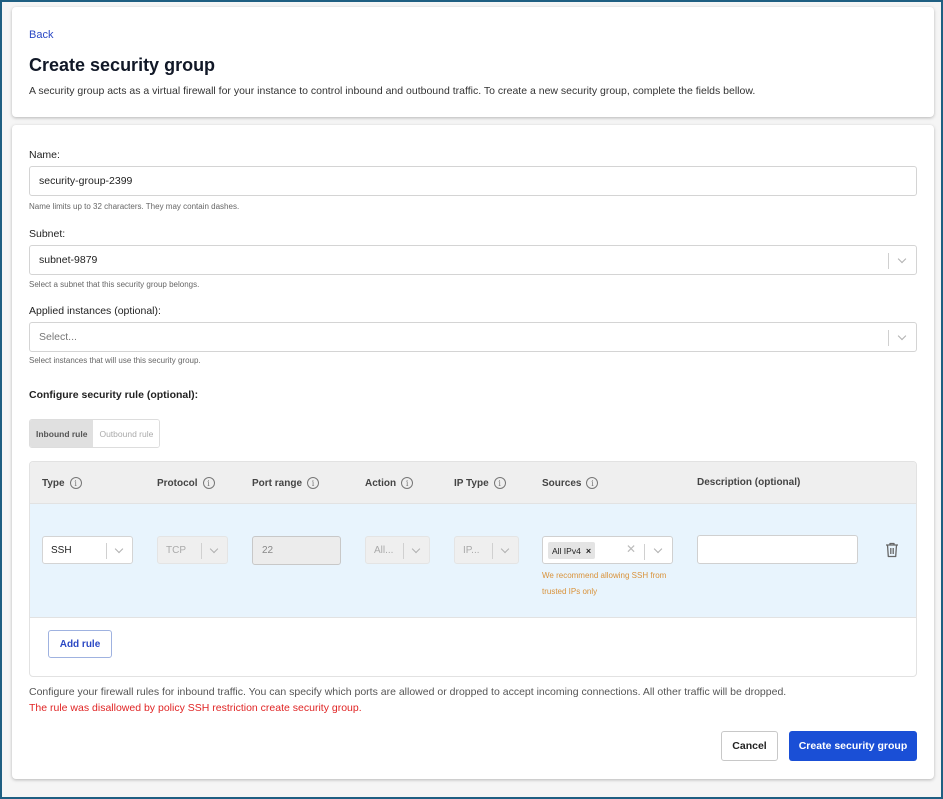 The height and width of the screenshot is (799, 943). I want to click on column-label: IP Type, so click(471, 483).